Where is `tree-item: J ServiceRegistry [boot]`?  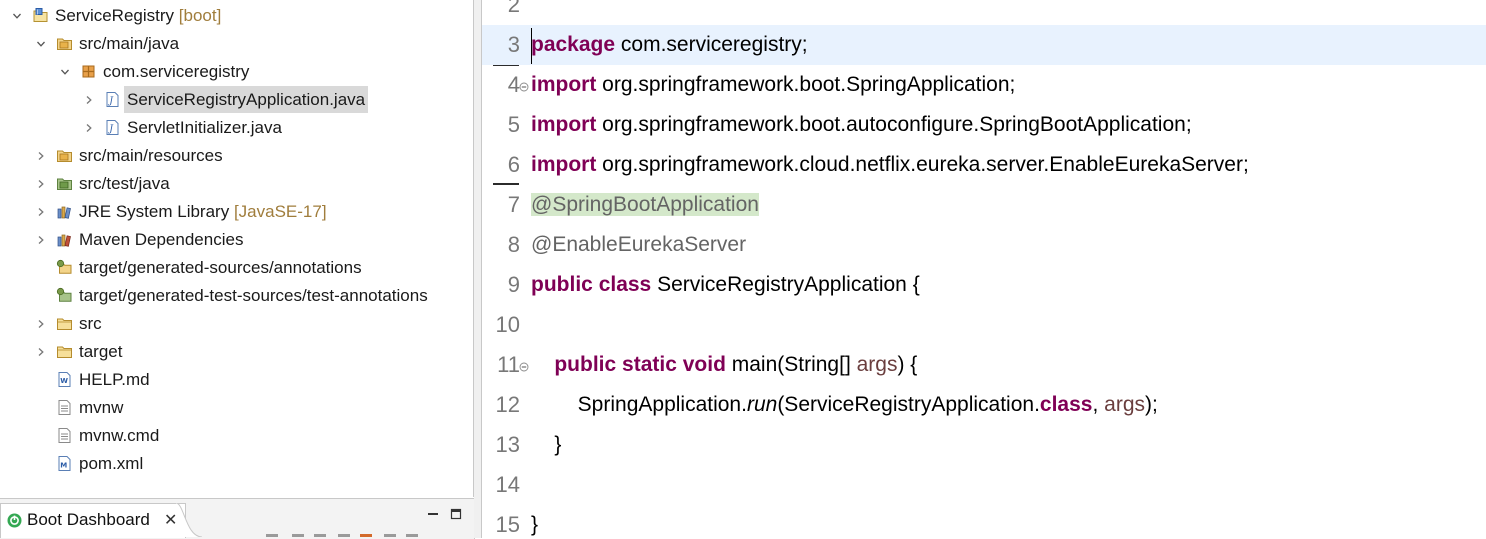
tree-item: J ServiceRegistry [boot] is located at coordinates (241, 15).